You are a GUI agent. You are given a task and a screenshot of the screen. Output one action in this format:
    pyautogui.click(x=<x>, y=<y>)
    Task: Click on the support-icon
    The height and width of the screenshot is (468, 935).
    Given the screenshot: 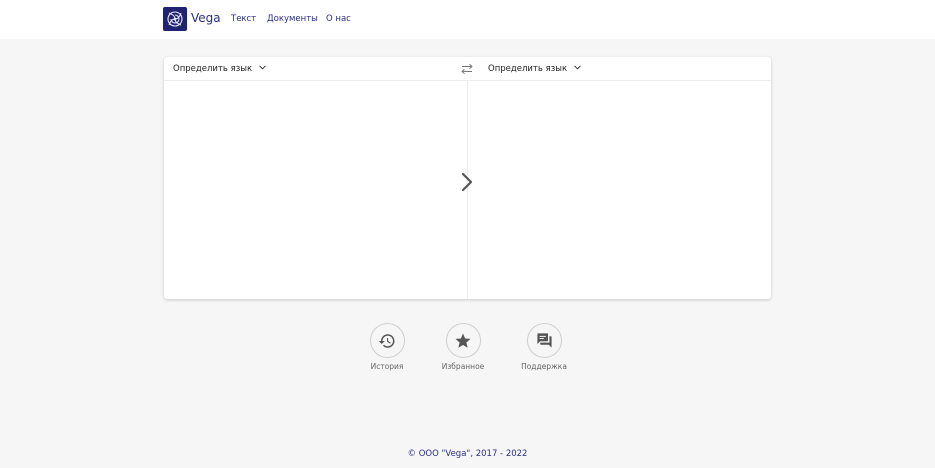 What is the action you would take?
    pyautogui.click(x=544, y=340)
    